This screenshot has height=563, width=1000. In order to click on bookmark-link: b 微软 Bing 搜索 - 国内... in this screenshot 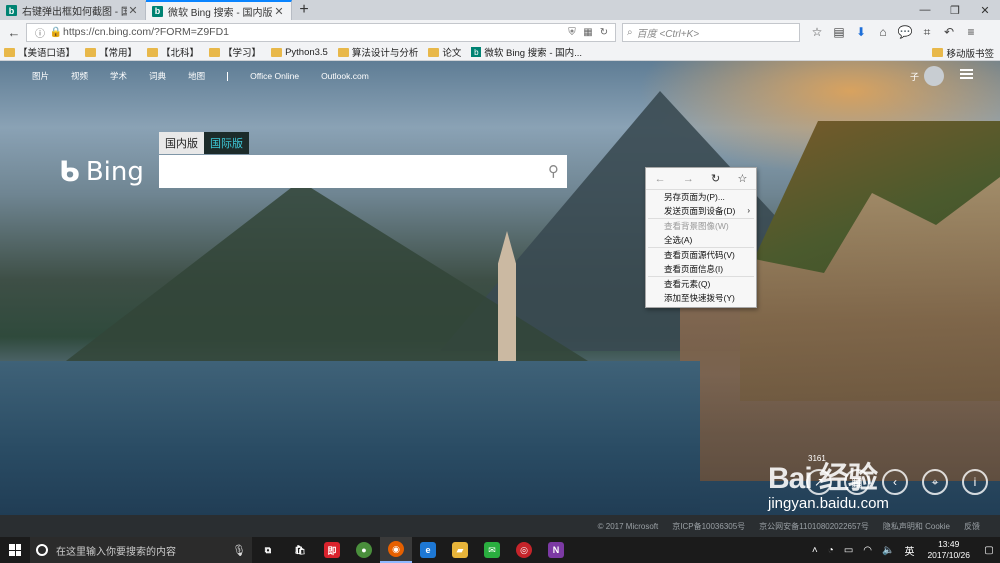, I will do `click(526, 52)`.